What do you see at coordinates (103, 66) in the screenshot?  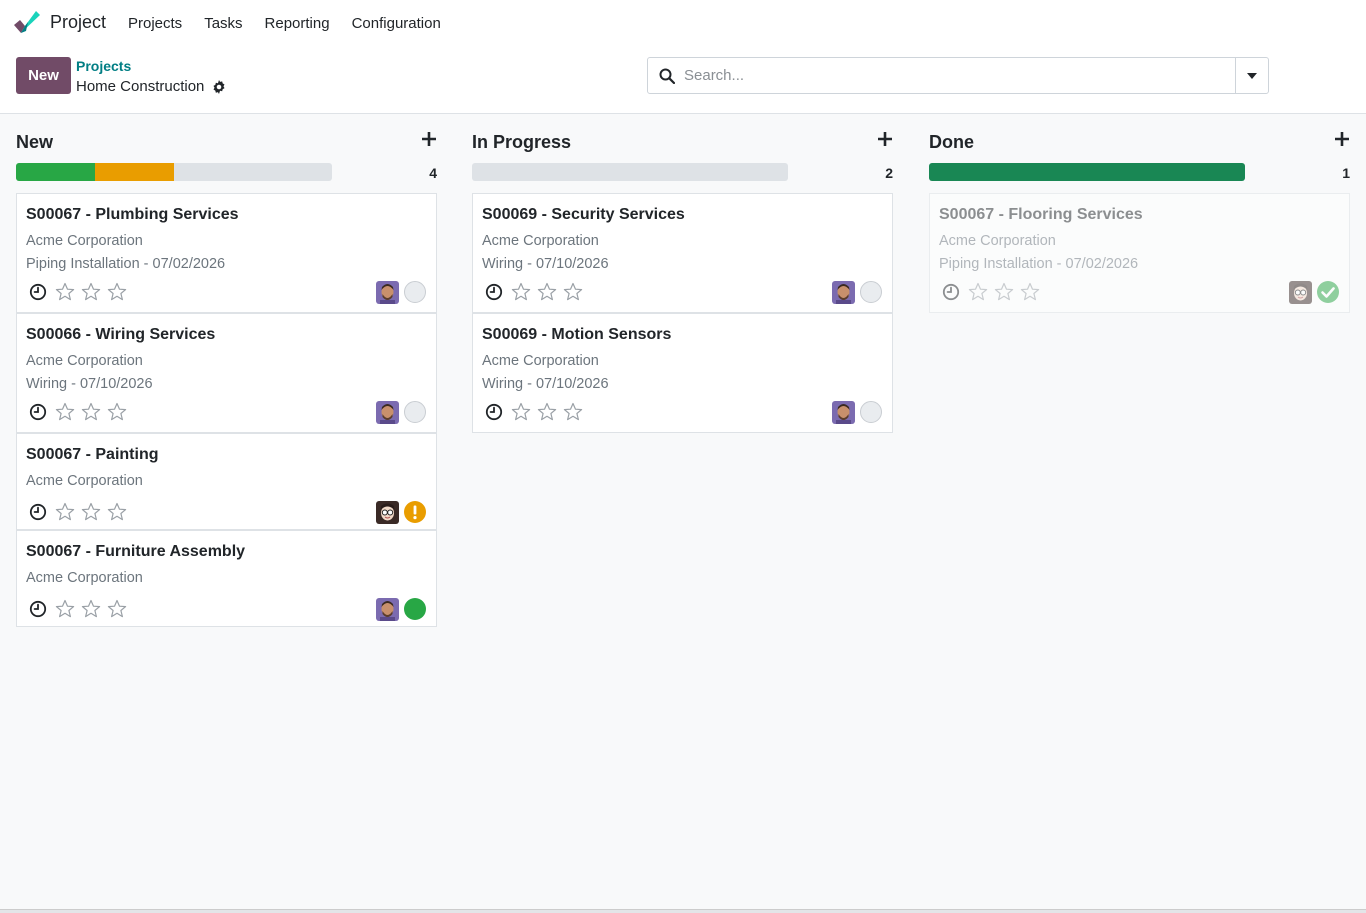 I see `breadcrumb-projects-link: Projects` at bounding box center [103, 66].